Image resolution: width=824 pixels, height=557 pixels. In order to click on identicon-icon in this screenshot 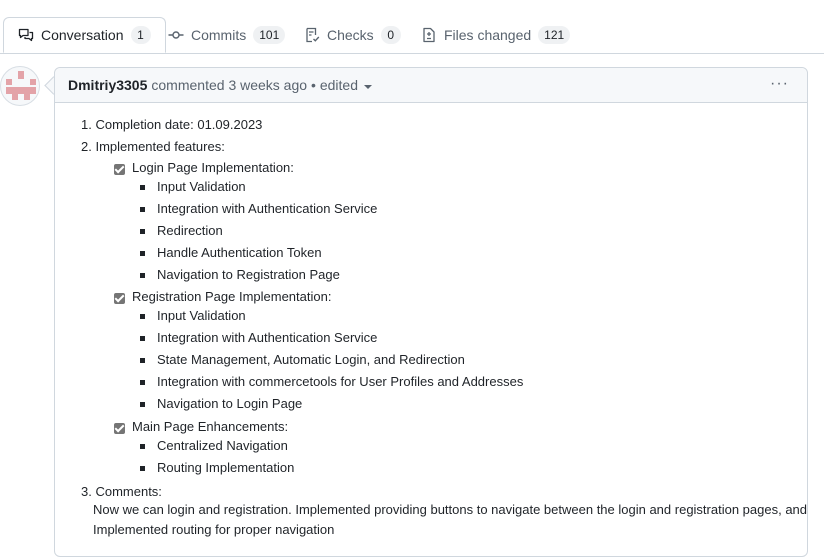, I will do `click(21, 85)`.